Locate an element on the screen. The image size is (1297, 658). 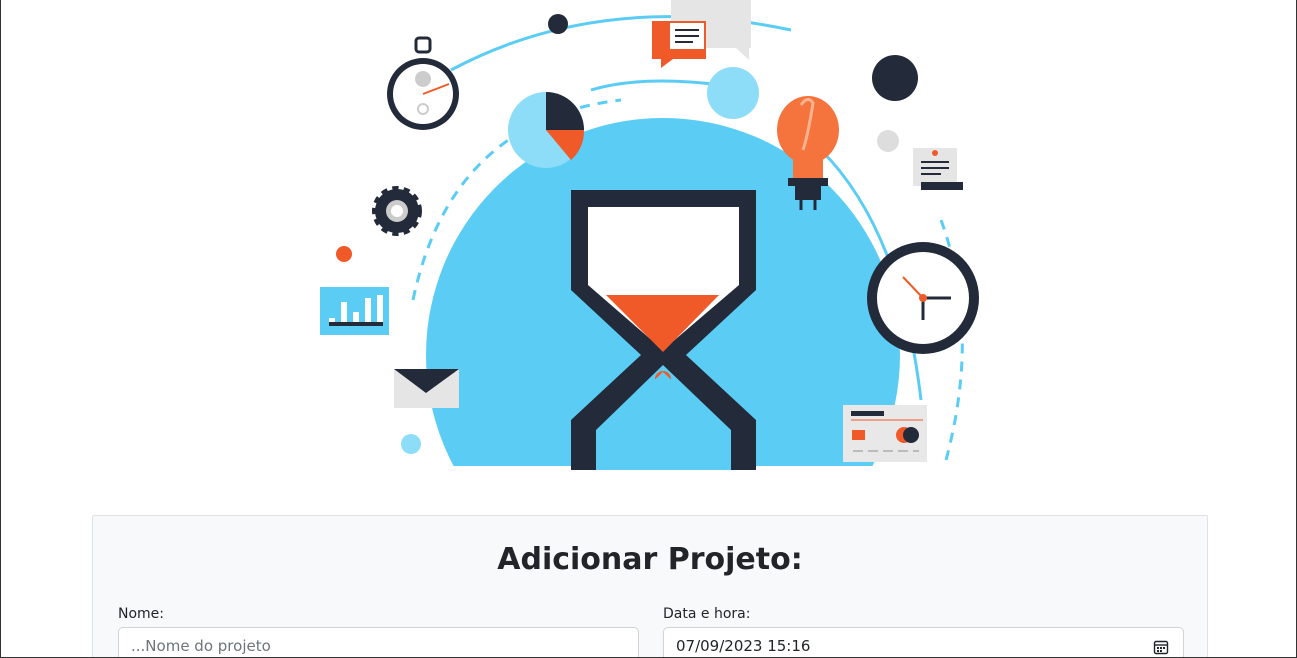
clock-icon is located at coordinates (923, 298).